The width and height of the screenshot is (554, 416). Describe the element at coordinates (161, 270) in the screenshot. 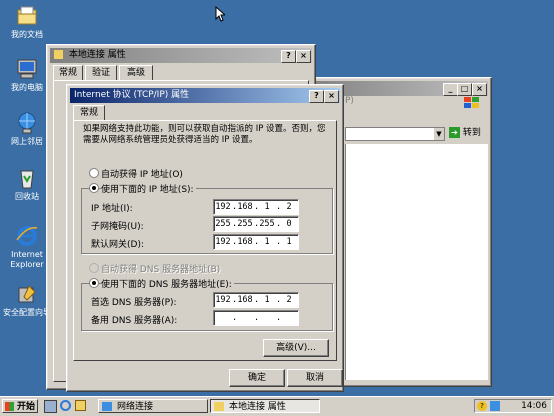

I see `auto-dns-label: 自动获得 DNS 服务器地址(B)` at that location.